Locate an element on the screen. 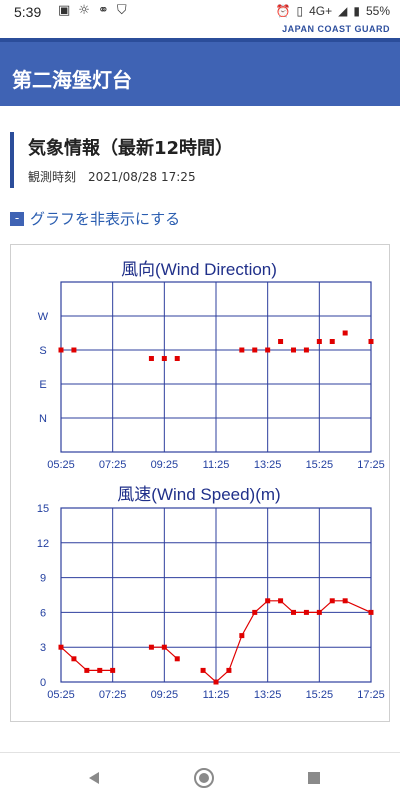 The width and height of the screenshot is (400, 800). wind-speed-y-tick-label: 9 is located at coordinates (43, 579).